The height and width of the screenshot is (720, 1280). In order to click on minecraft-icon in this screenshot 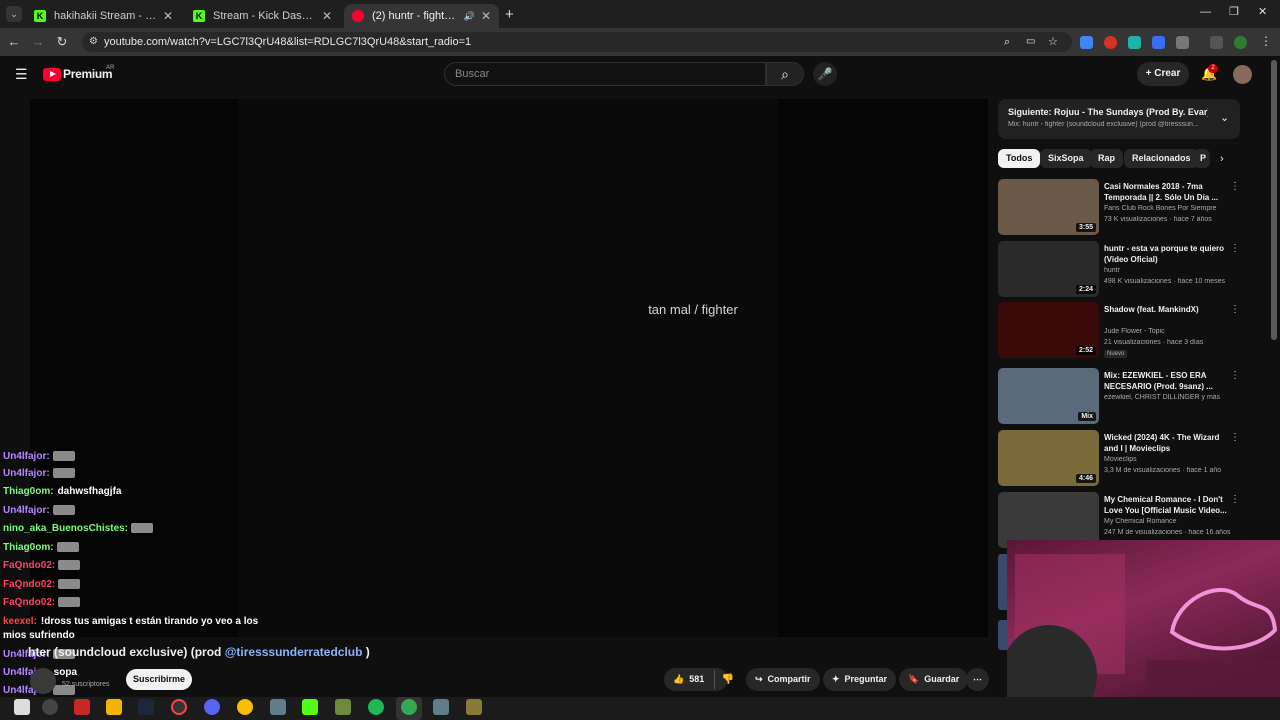, I will do `click(343, 707)`.